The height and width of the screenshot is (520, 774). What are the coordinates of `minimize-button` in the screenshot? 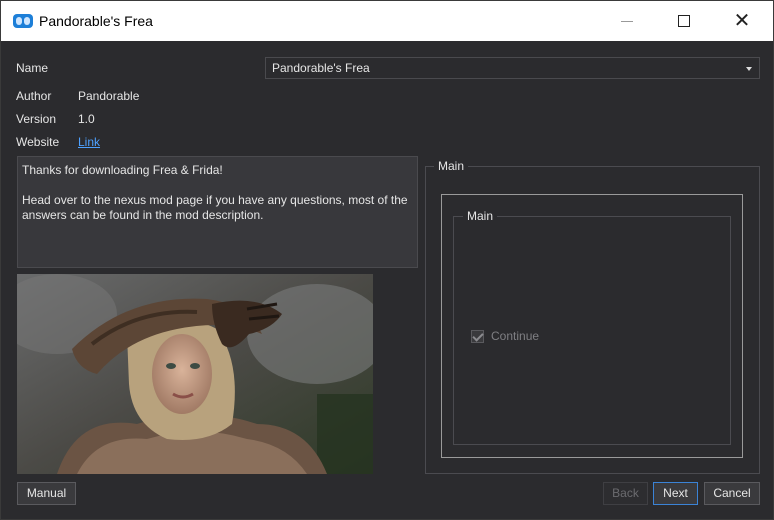 It's located at (627, 21).